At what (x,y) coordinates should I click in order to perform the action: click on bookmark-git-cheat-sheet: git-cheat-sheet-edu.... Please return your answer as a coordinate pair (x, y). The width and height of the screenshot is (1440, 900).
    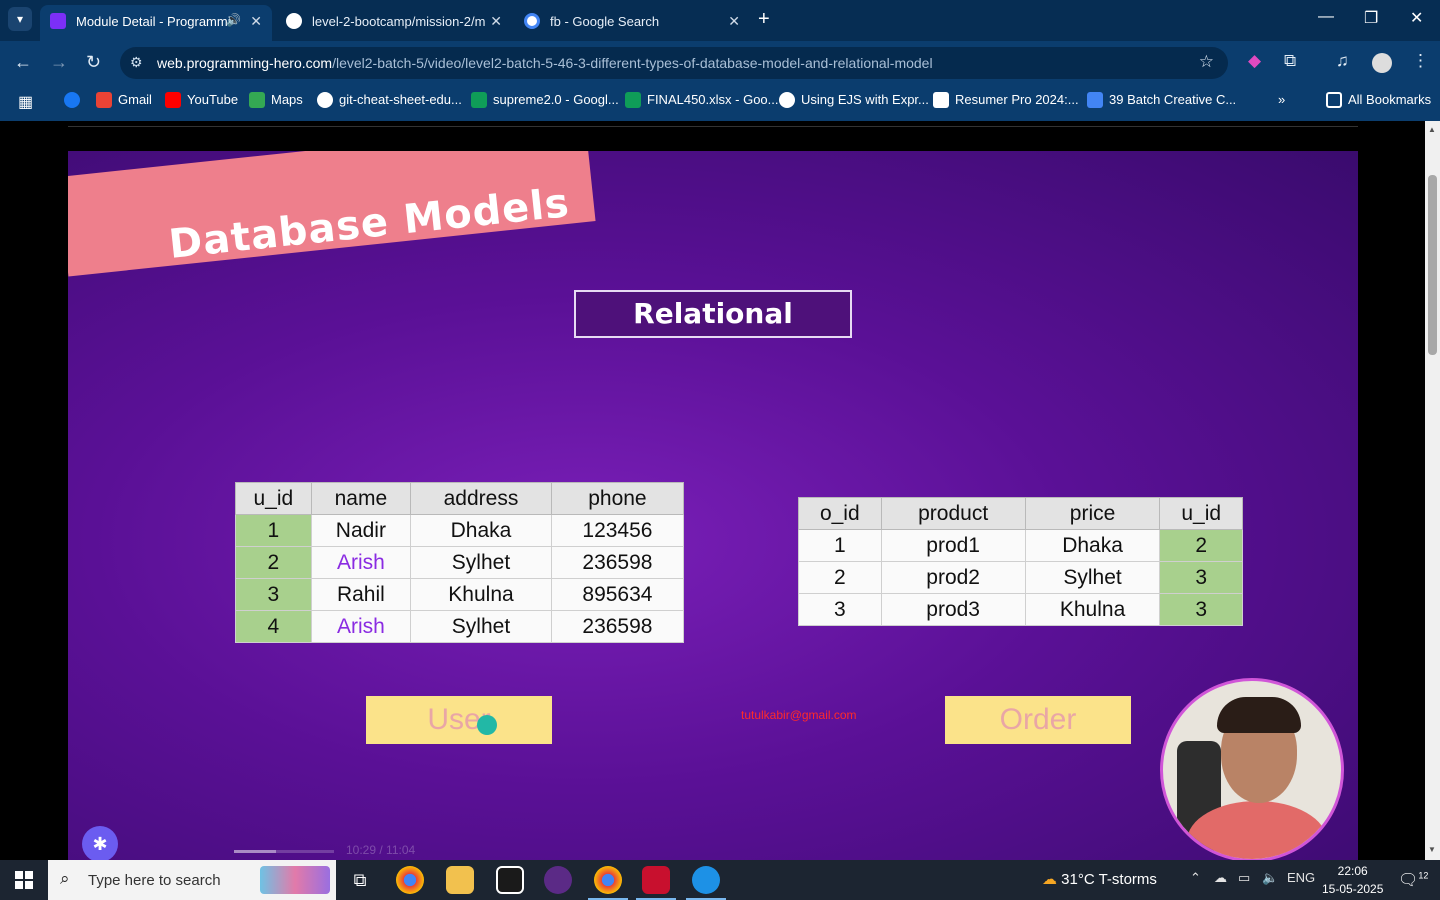
    Looking at the image, I should click on (389, 100).